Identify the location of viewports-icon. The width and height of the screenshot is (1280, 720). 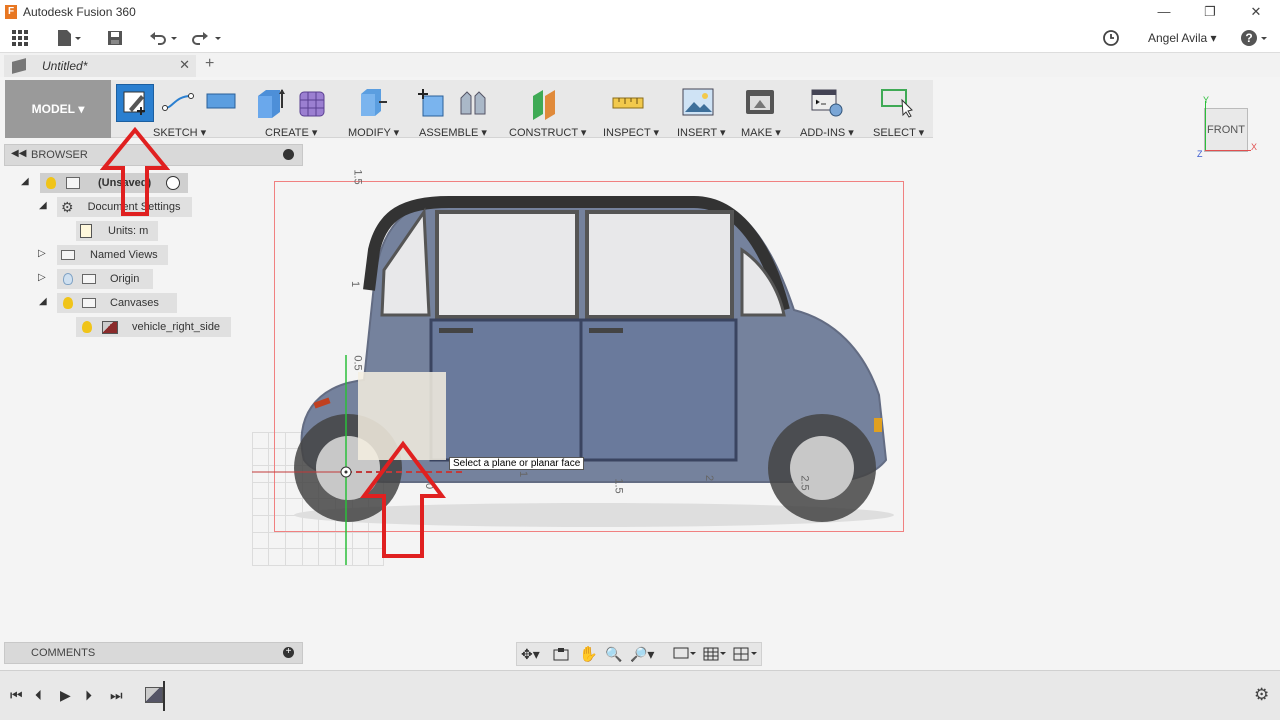
(746, 655).